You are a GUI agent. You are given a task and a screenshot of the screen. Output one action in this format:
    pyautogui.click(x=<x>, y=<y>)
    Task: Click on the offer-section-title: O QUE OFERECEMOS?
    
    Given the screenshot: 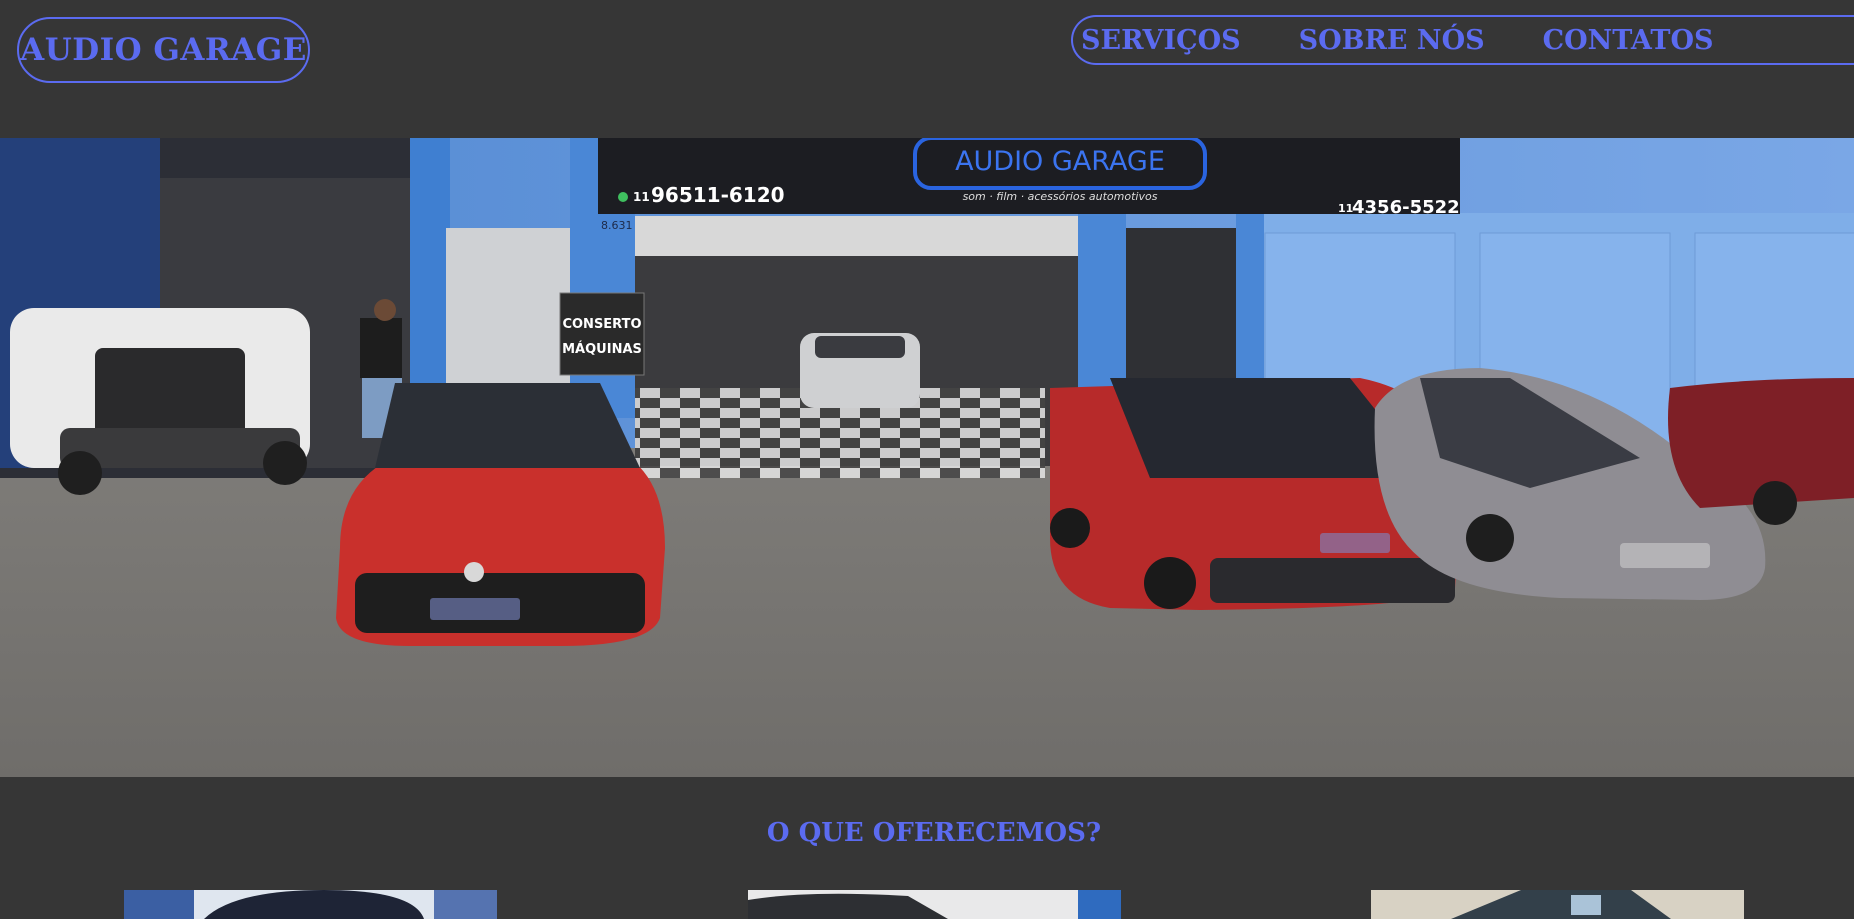 What is the action you would take?
    pyautogui.click(x=934, y=833)
    